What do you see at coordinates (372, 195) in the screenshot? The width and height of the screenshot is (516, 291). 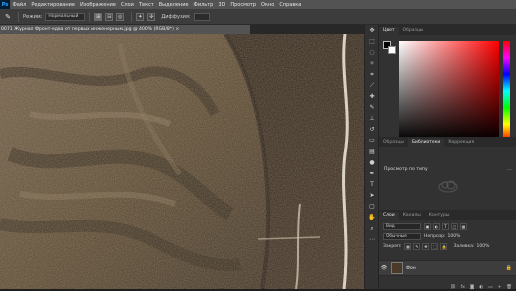 I see `path-select-icon: ➤` at bounding box center [372, 195].